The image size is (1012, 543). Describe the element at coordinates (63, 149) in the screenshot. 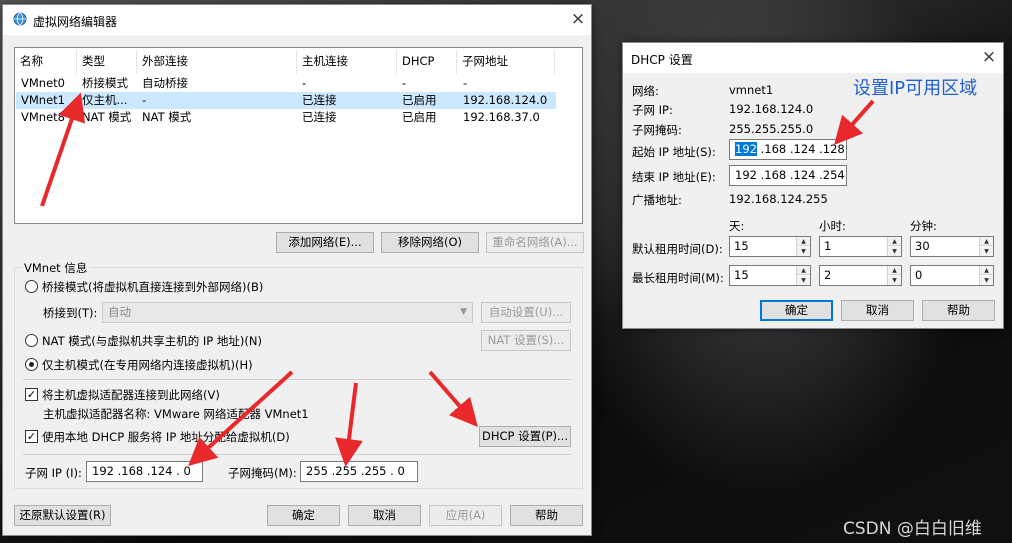

I see `arrow-to-vmnet1` at that location.